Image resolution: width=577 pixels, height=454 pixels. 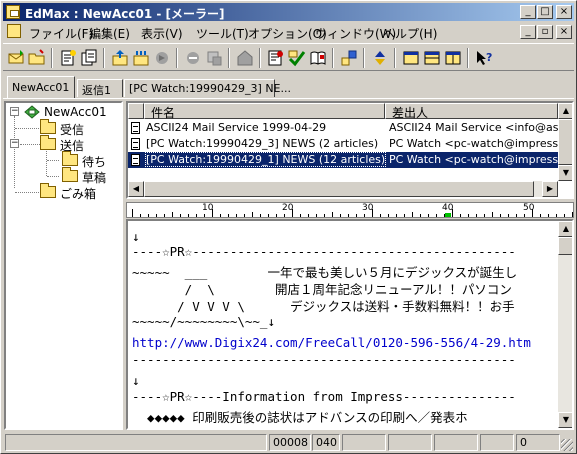 I want to click on app-icon, so click(x=13, y=12).